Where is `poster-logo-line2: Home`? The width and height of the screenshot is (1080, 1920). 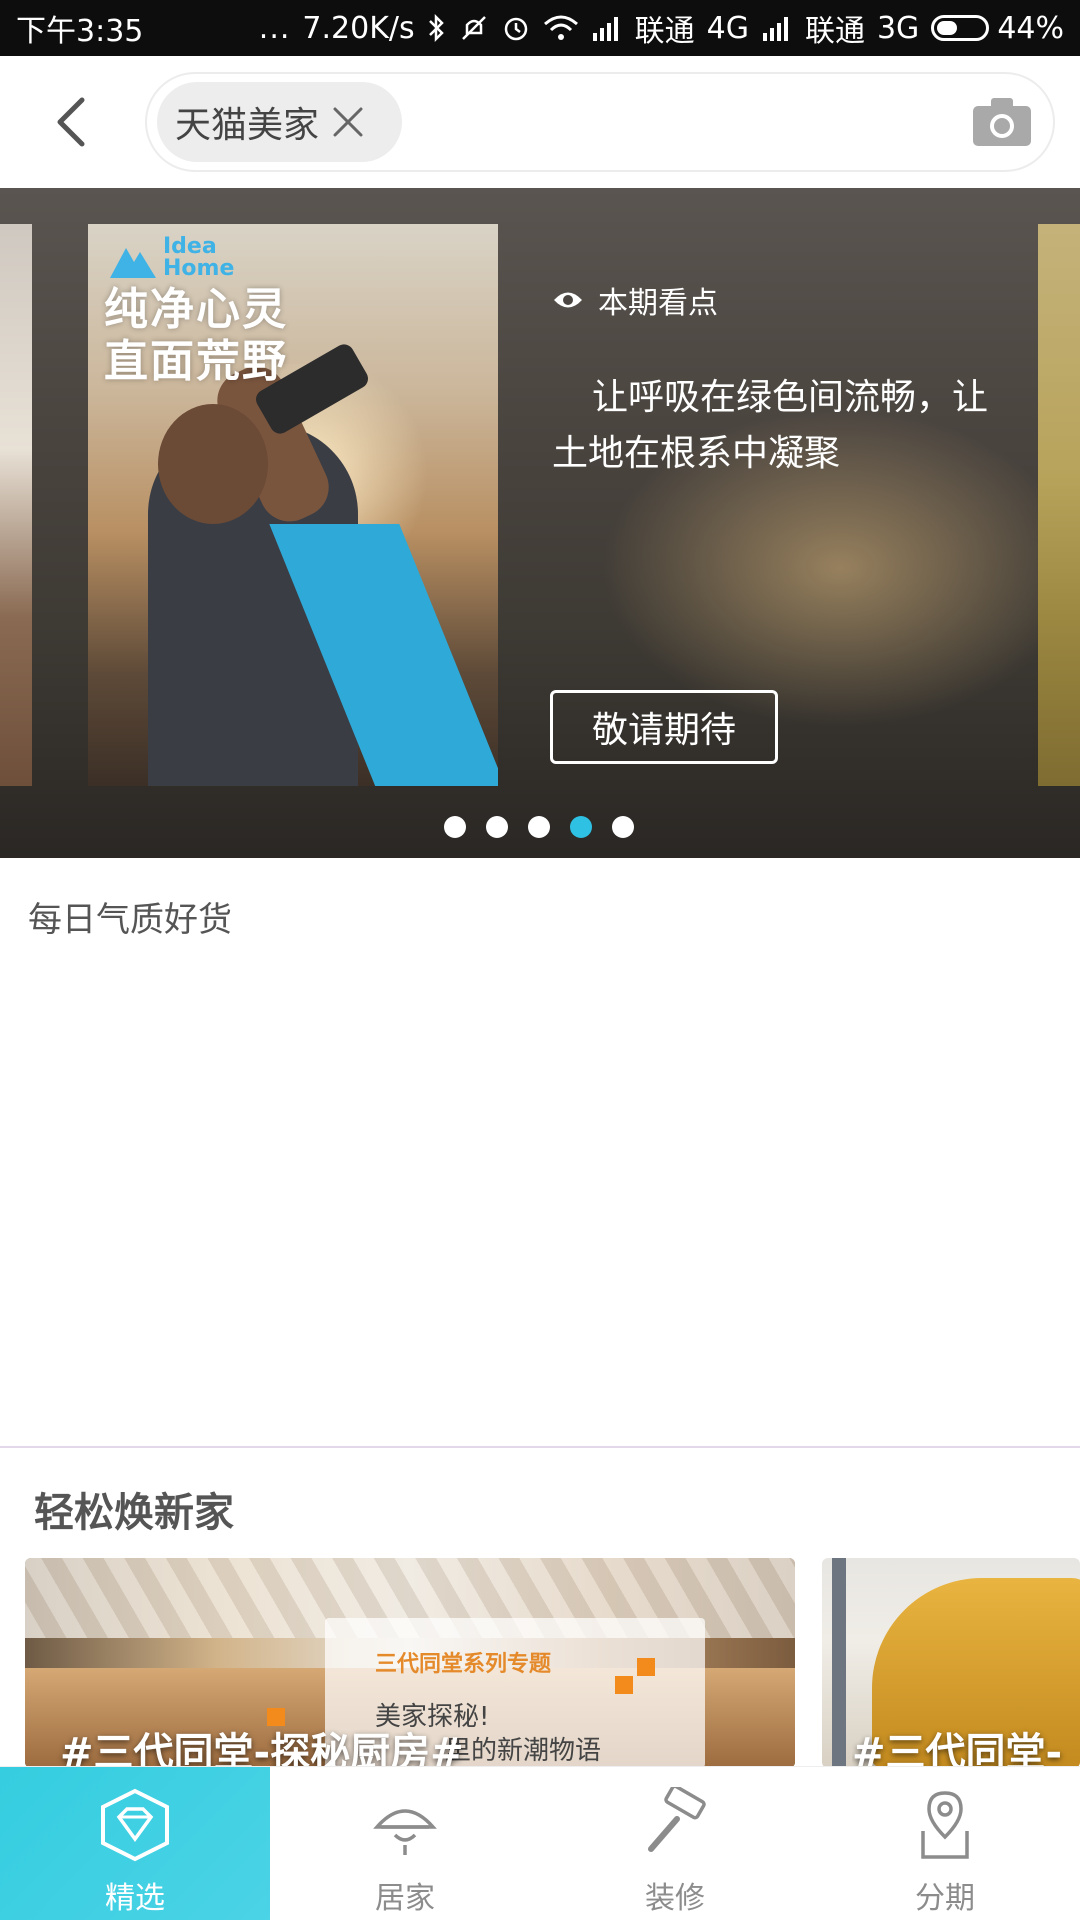 poster-logo-line2: Home is located at coordinates (199, 268).